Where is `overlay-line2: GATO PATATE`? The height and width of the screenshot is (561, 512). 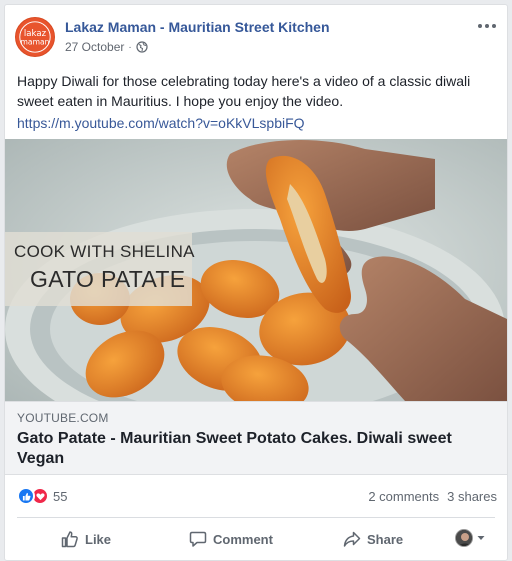
overlay-line2: GATO PATATE is located at coordinates (108, 279).